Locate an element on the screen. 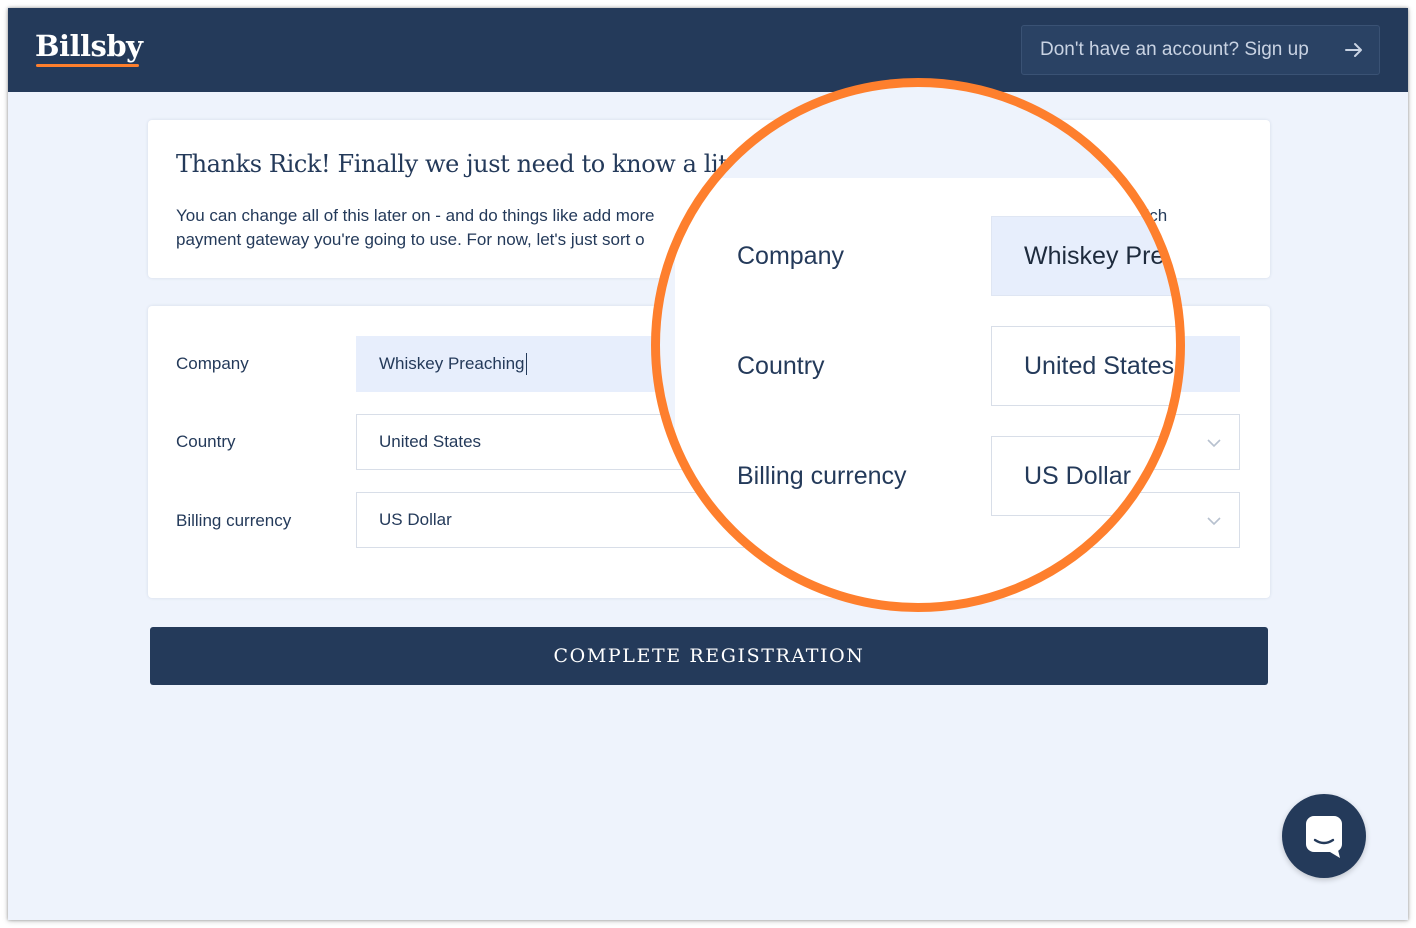 The image size is (1416, 928). company-input-value: Whiskey Preaching is located at coordinates (452, 363).